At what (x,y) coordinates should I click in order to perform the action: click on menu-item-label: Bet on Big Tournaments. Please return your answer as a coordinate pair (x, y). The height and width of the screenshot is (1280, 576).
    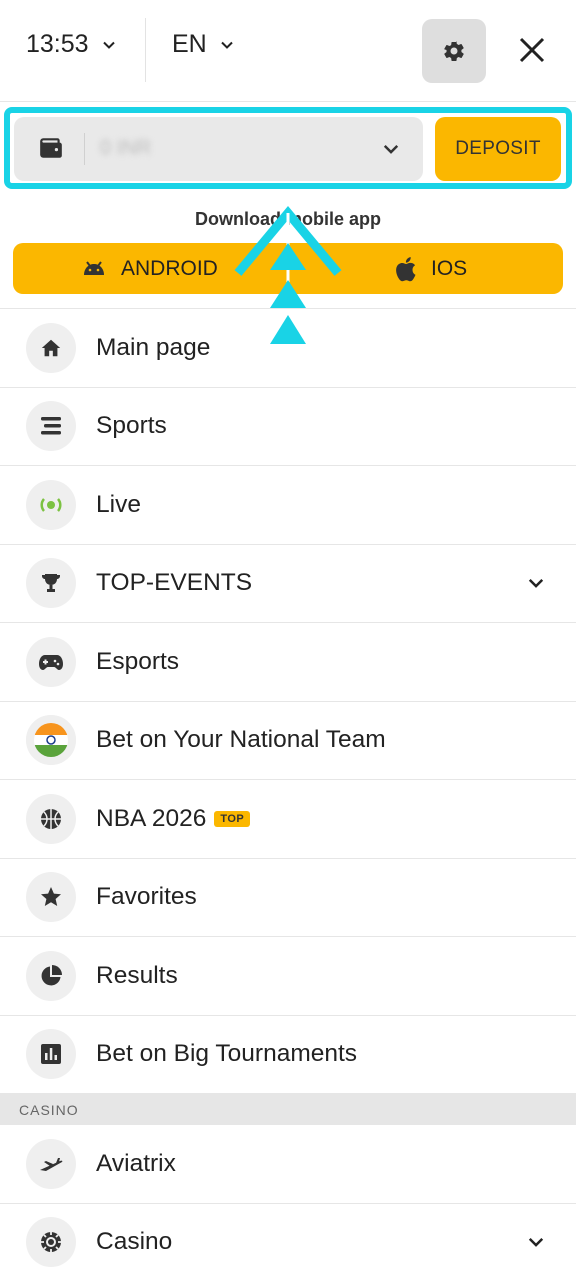
    Looking at the image, I should click on (227, 1054).